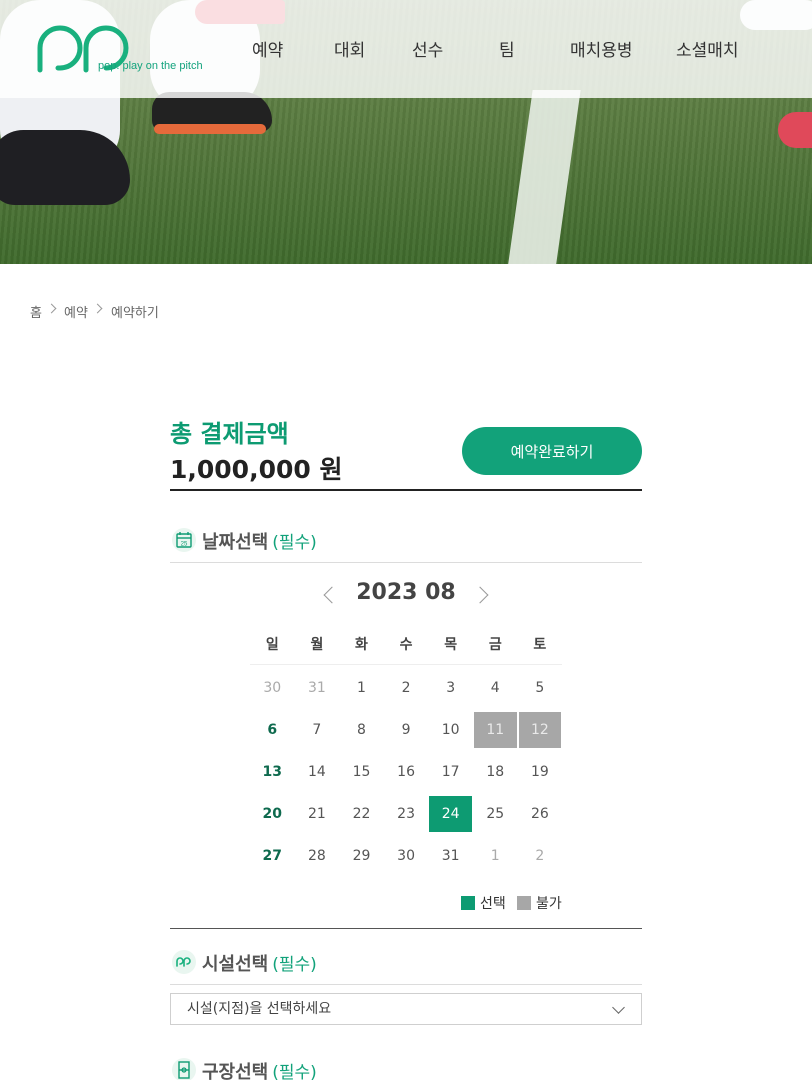 This screenshot has width=812, height=1080. I want to click on calendar-day: 6, so click(272, 730).